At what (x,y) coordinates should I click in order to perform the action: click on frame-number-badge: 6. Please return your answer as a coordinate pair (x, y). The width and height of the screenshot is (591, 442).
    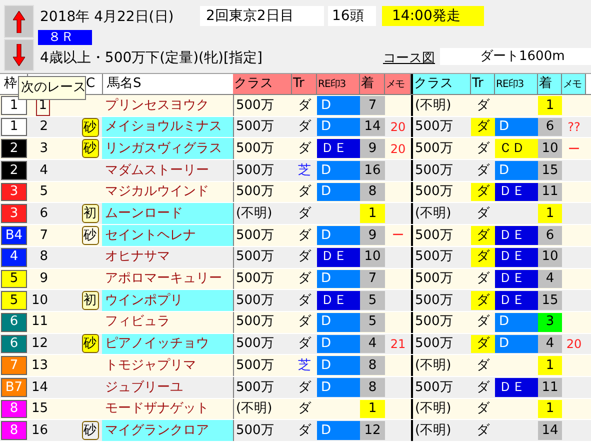
    Looking at the image, I should click on (14, 344).